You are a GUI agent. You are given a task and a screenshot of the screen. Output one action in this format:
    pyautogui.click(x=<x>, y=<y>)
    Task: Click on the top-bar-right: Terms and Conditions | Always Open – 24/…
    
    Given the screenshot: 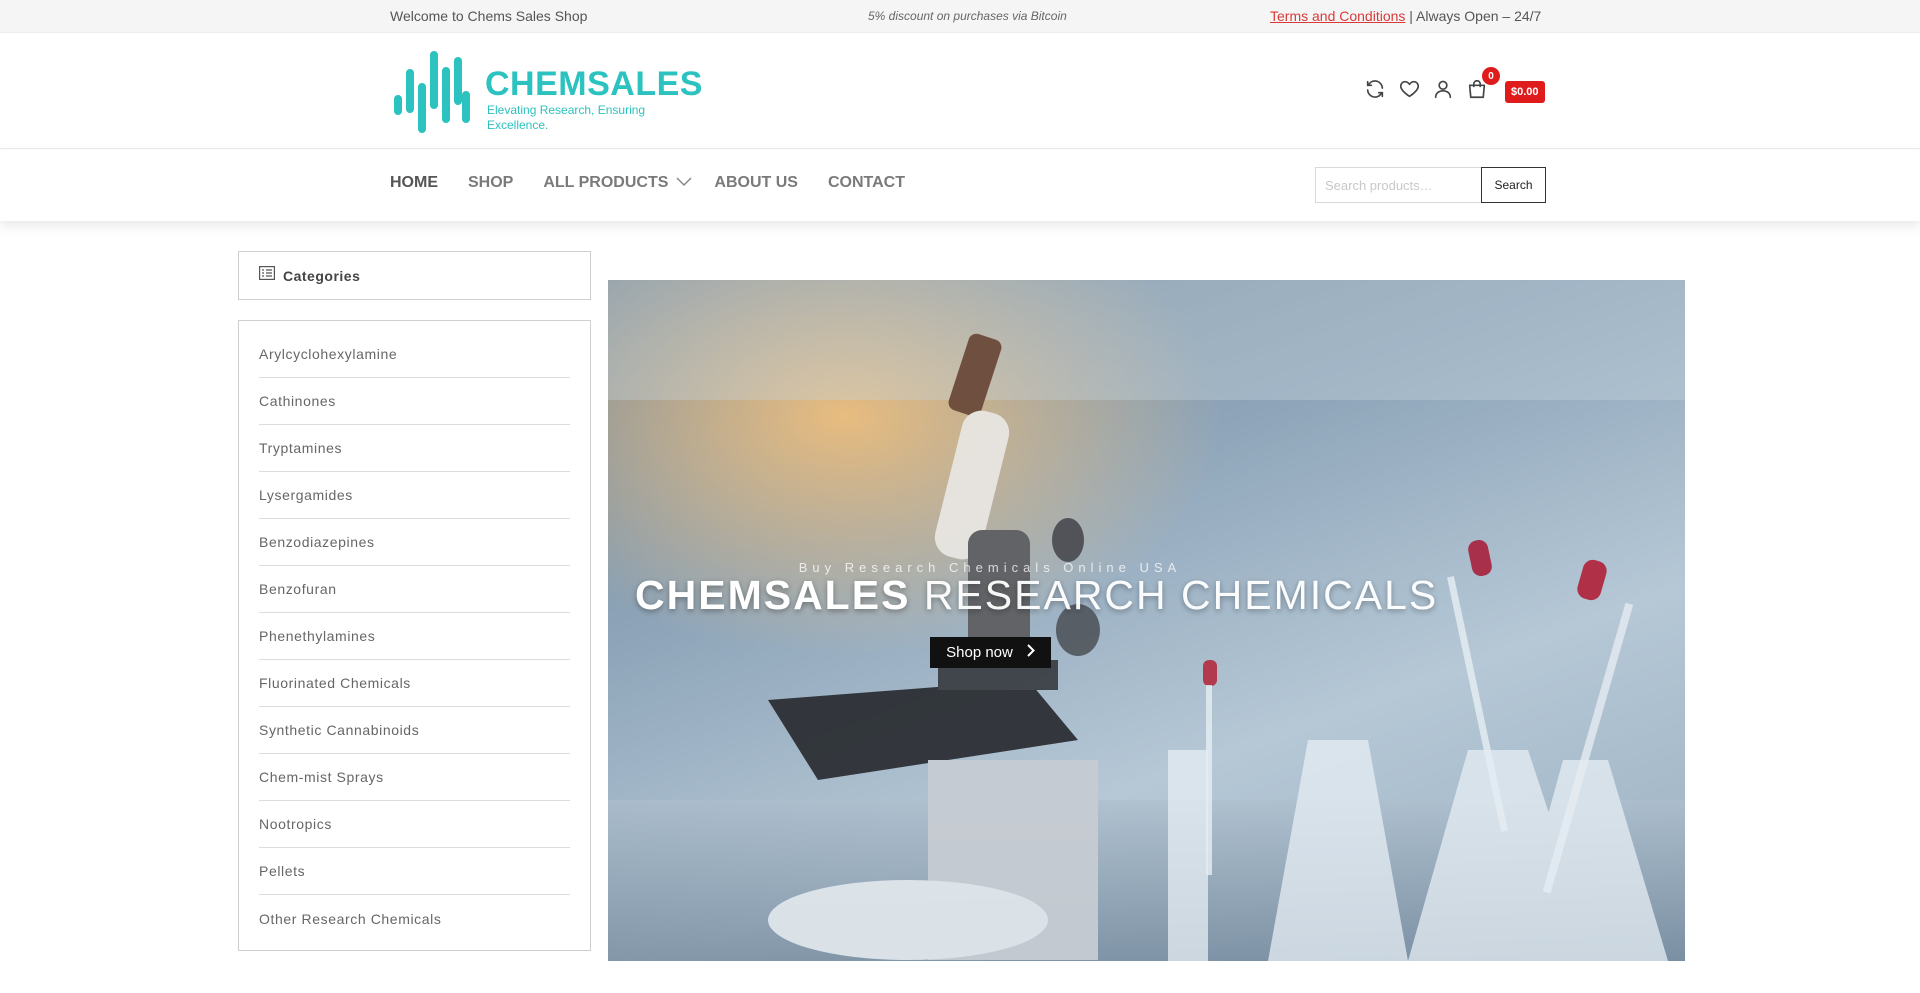 What is the action you would take?
    pyautogui.click(x=1405, y=16)
    